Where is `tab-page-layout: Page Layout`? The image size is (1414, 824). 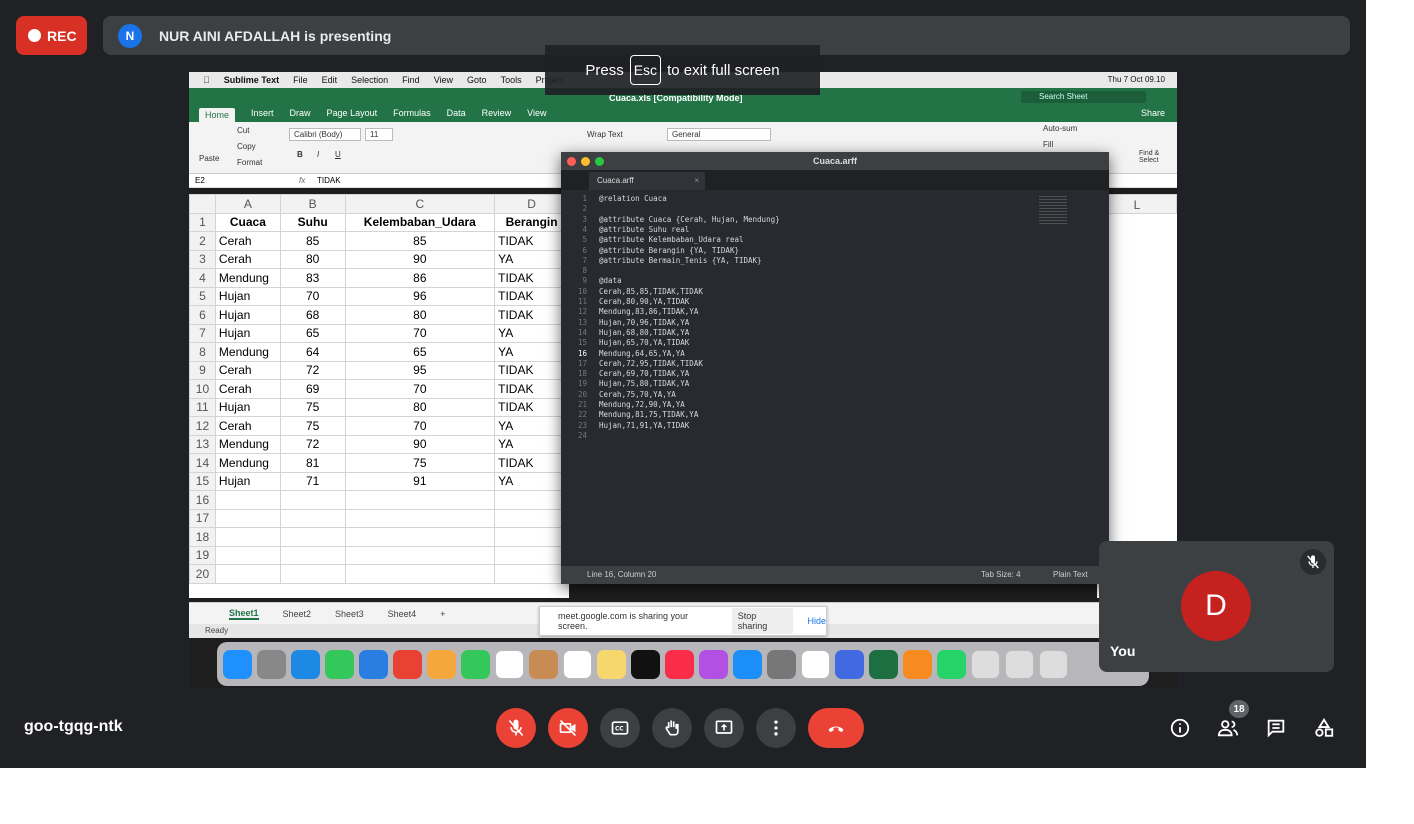
tab-page-layout: Page Layout is located at coordinates (352, 115).